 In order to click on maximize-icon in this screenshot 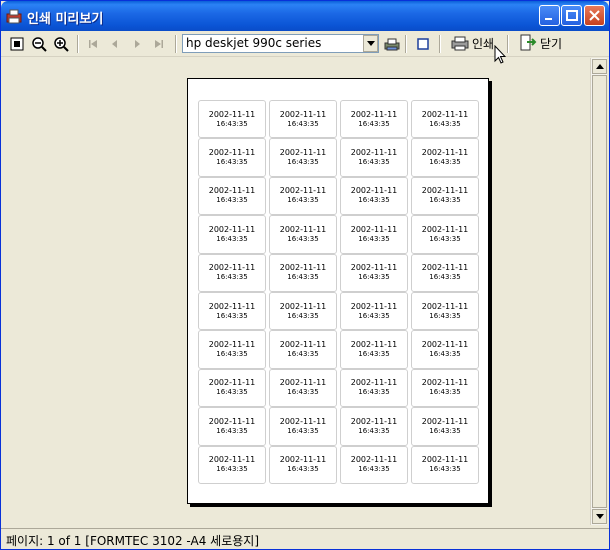, I will do `click(572, 15)`.